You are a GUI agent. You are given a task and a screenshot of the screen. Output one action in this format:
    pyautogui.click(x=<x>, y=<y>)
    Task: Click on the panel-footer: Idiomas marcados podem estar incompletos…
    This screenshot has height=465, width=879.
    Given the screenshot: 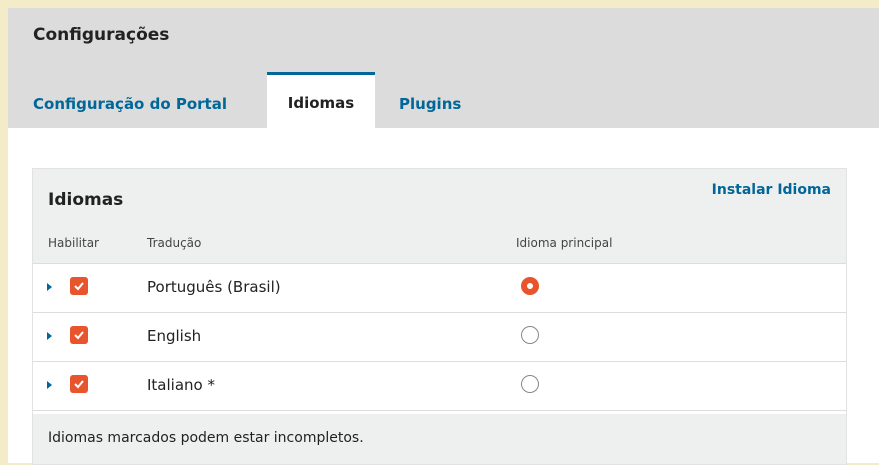 What is the action you would take?
    pyautogui.click(x=439, y=439)
    